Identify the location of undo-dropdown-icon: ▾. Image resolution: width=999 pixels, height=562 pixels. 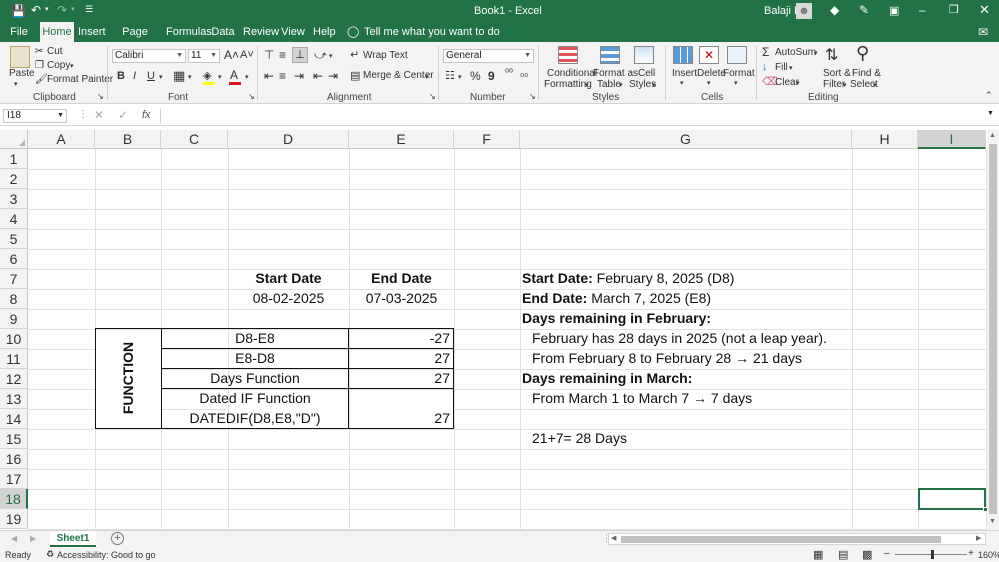
(47, 9).